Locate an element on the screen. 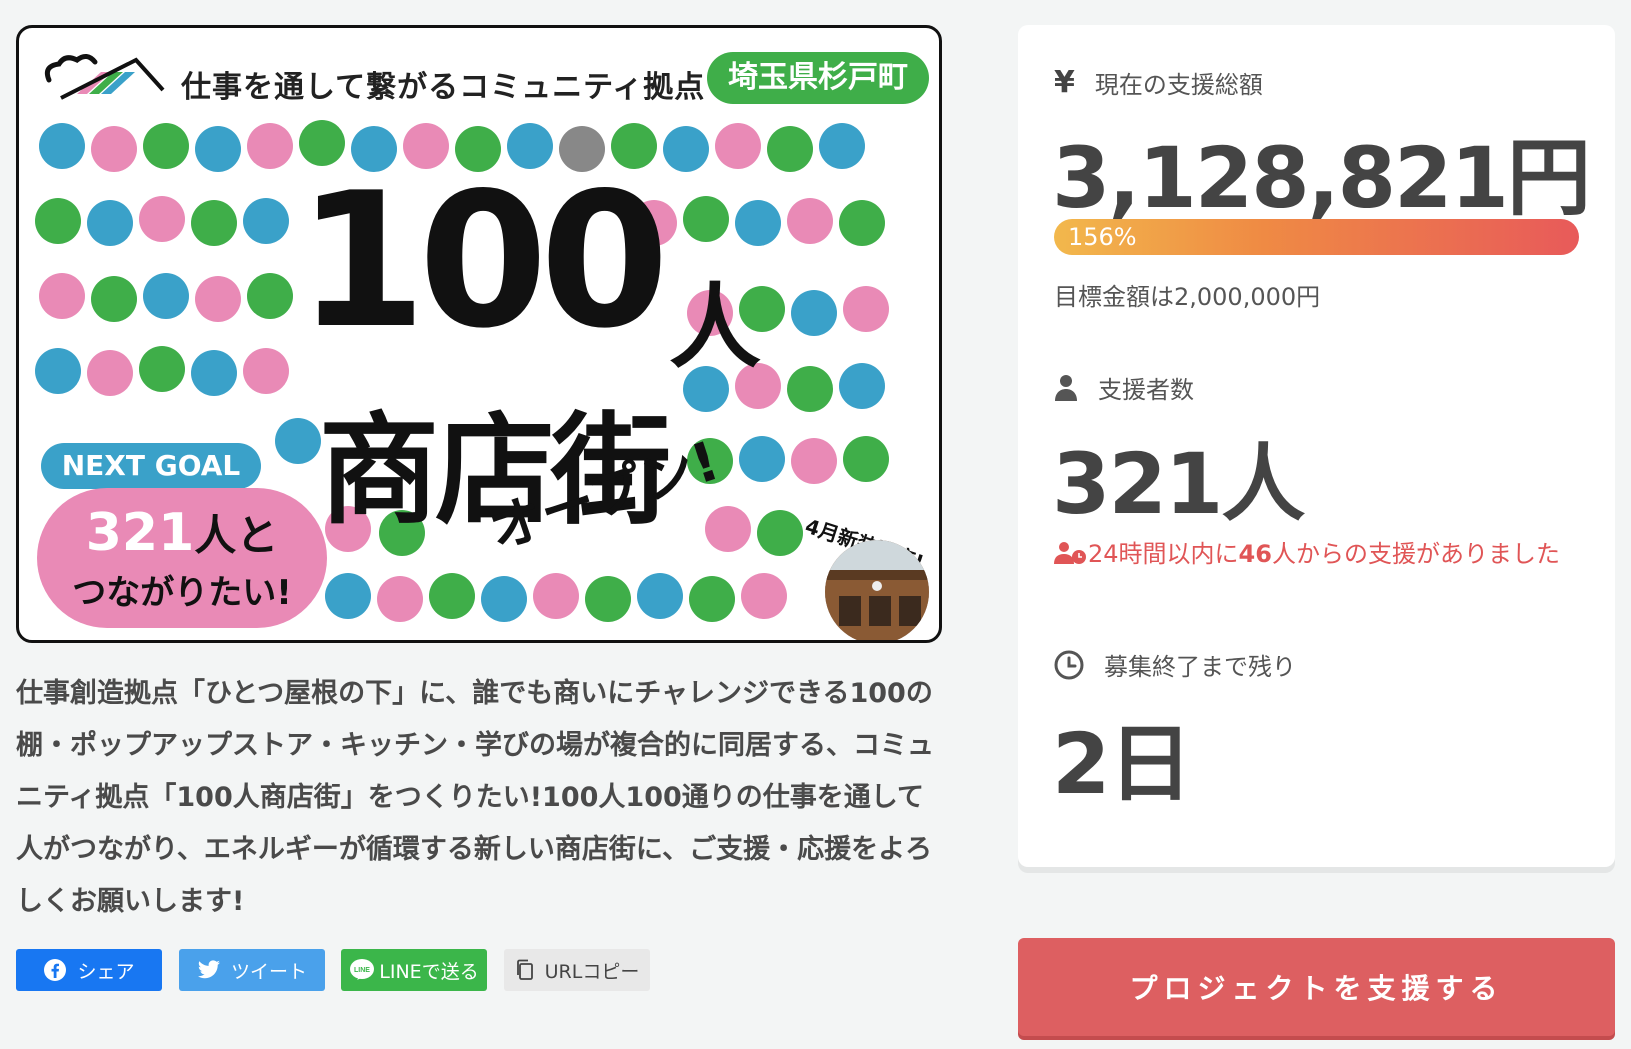 The image size is (1631, 1049). next-goal-count: 321 is located at coordinates (140, 533).